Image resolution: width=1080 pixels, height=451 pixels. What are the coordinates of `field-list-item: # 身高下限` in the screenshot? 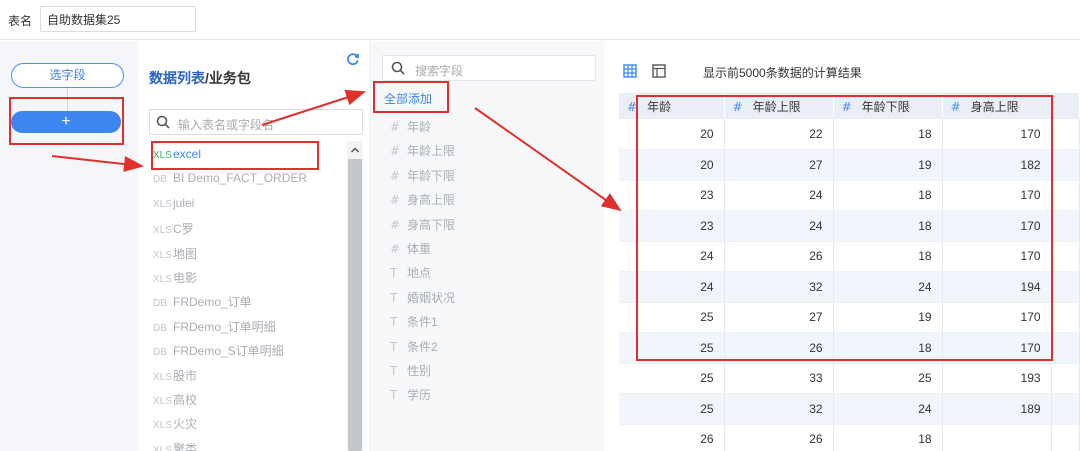 It's located at (422, 226).